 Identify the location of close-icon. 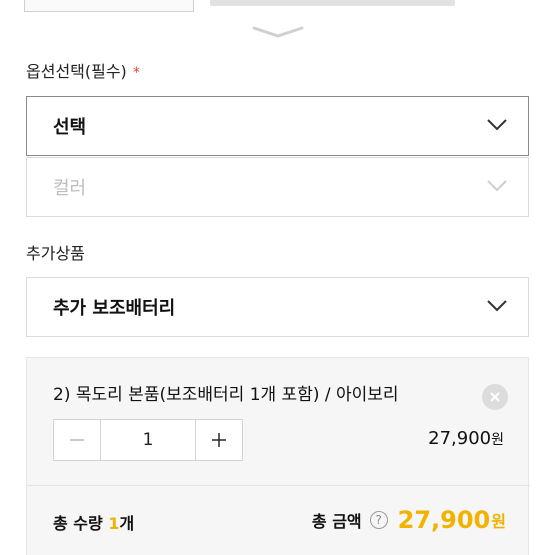
(495, 397).